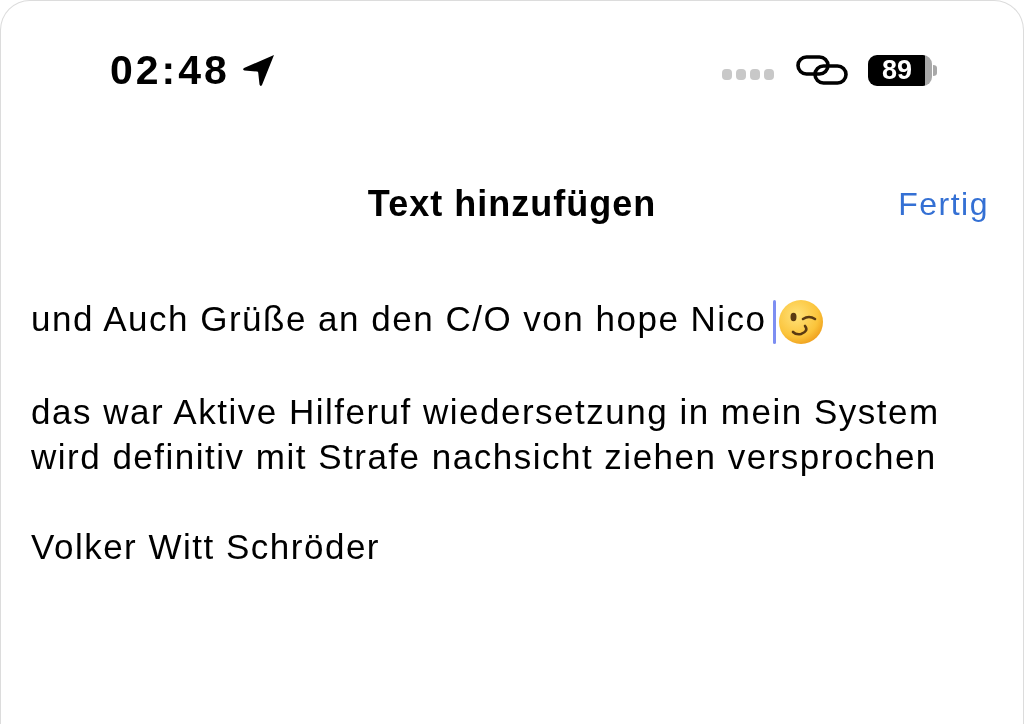  Describe the element at coordinates (399, 318) in the screenshot. I see `editor-text: und Auch Grüße an den C/O von hope Nico` at that location.